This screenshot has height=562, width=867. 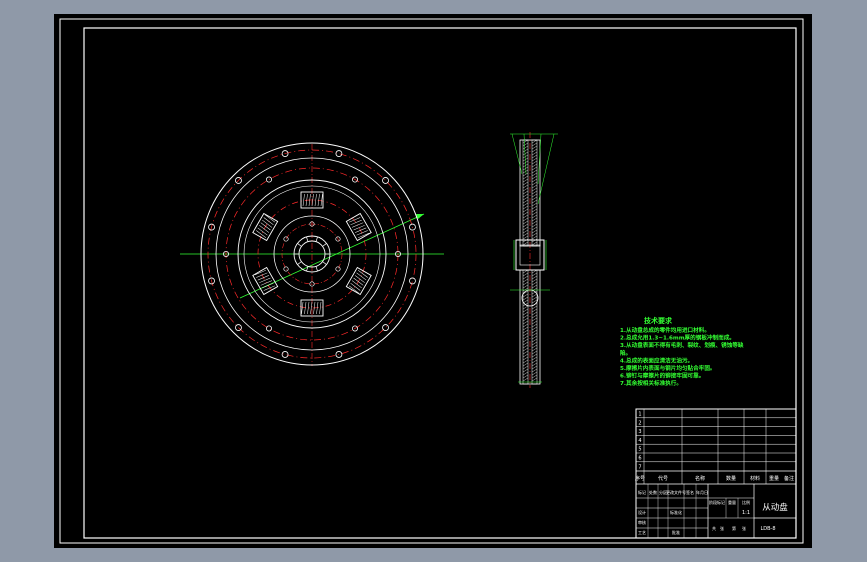 What do you see at coordinates (722, 528) in the screenshot?
I see `sheet-cell: 张` at bounding box center [722, 528].